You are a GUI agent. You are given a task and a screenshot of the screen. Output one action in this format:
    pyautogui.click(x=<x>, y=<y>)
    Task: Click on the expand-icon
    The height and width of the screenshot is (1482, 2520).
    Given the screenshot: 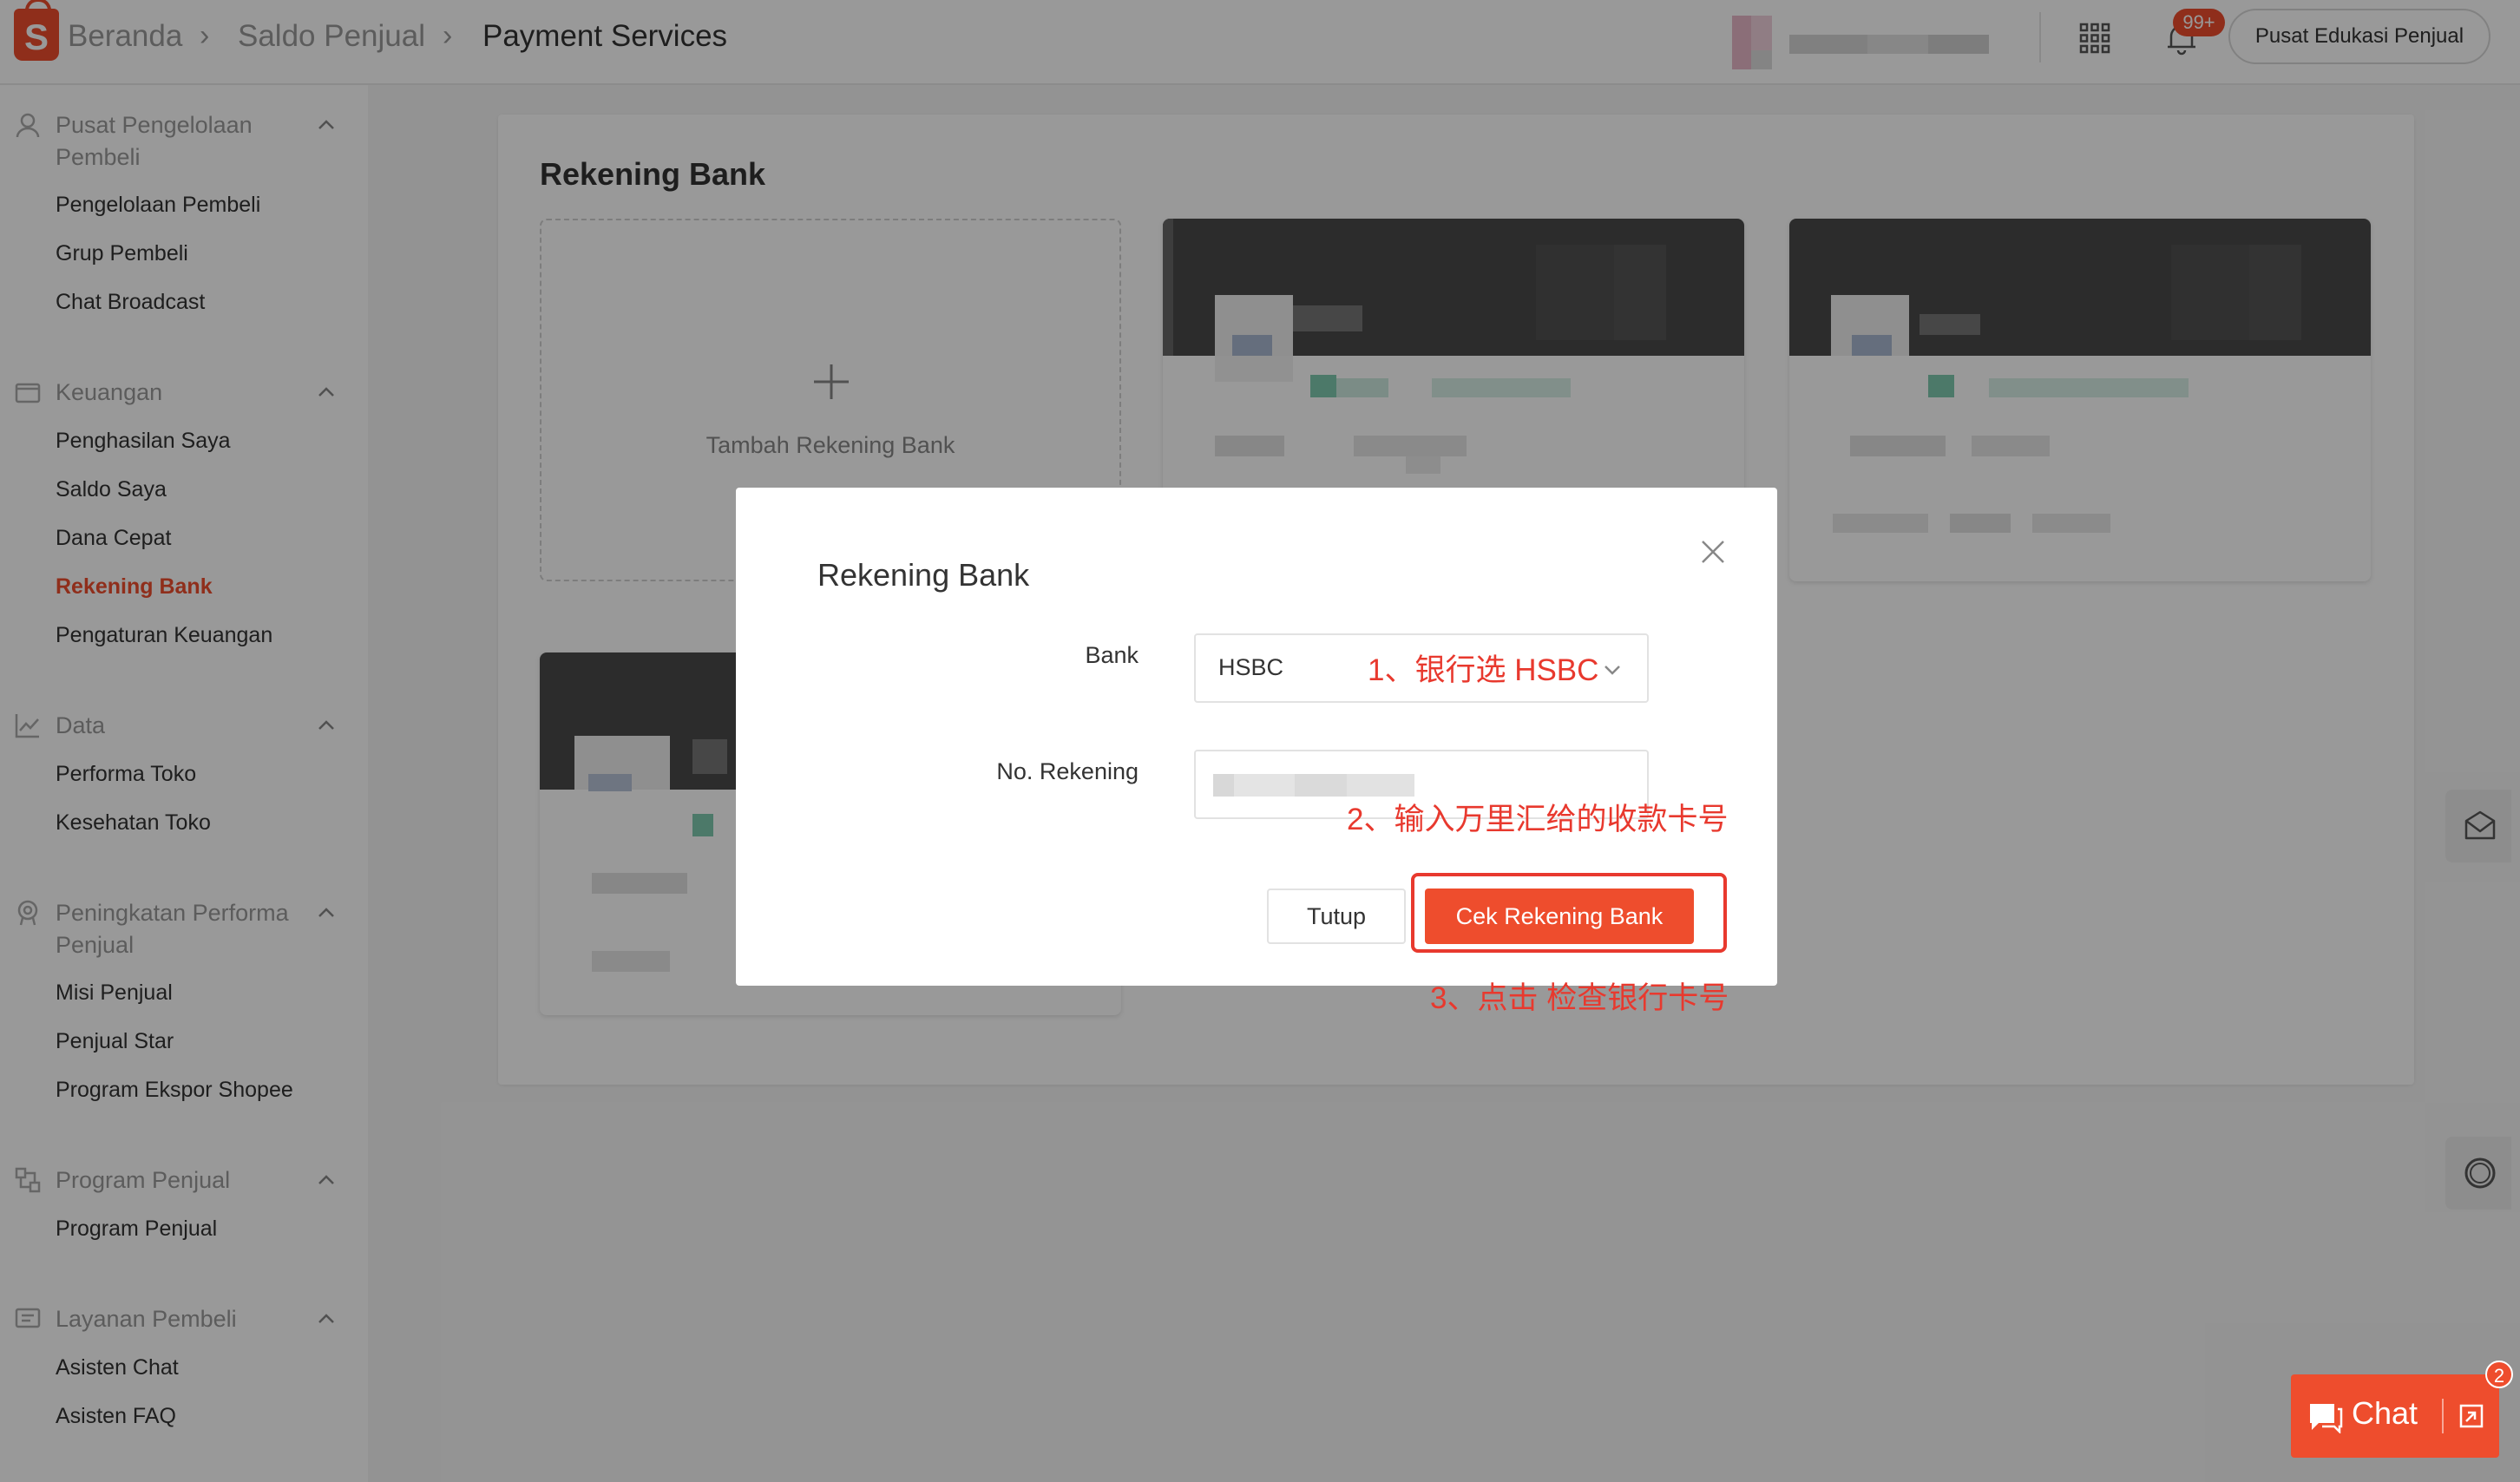 What is the action you would take?
    pyautogui.click(x=2471, y=1416)
    